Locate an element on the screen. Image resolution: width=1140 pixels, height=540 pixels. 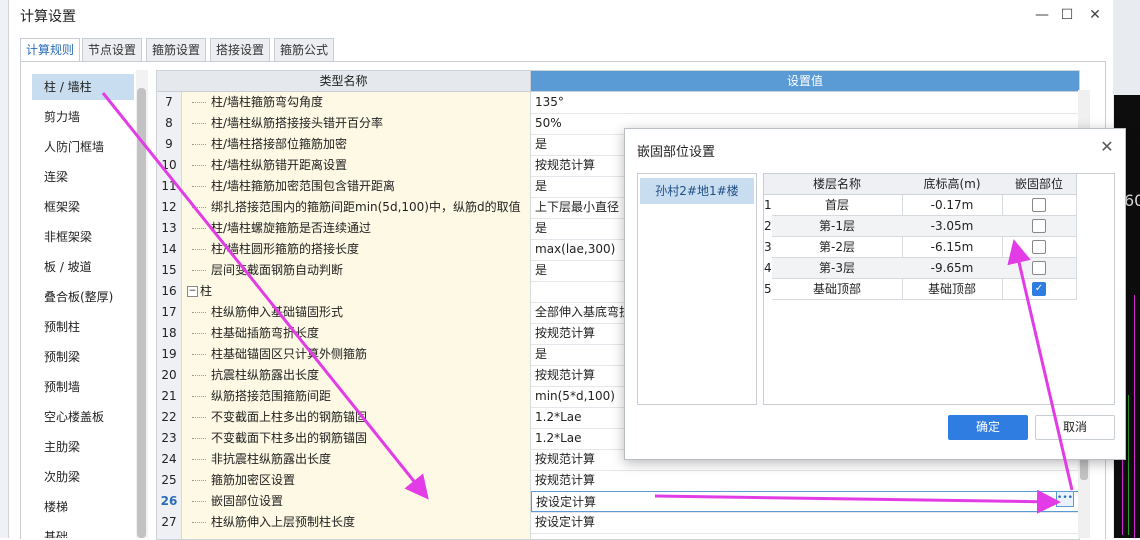
building-item: 孙村2#地1#楼 is located at coordinates (697, 191).